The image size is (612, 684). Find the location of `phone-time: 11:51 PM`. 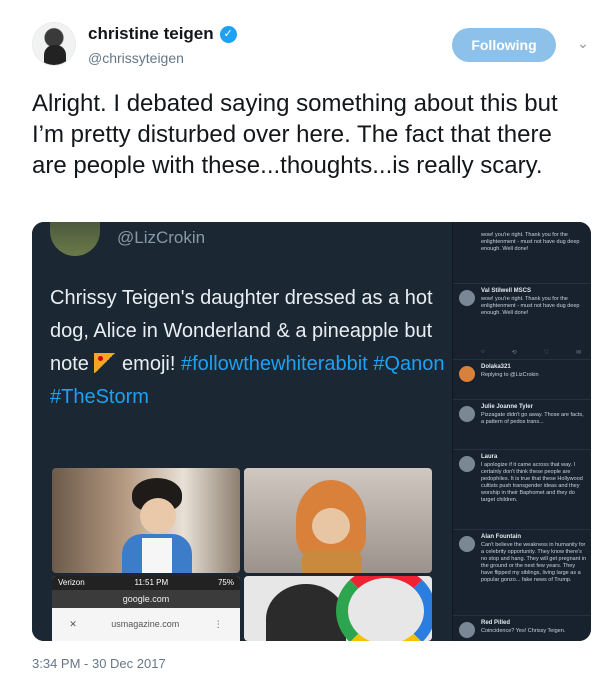

phone-time: 11:51 PM is located at coordinates (151, 582).